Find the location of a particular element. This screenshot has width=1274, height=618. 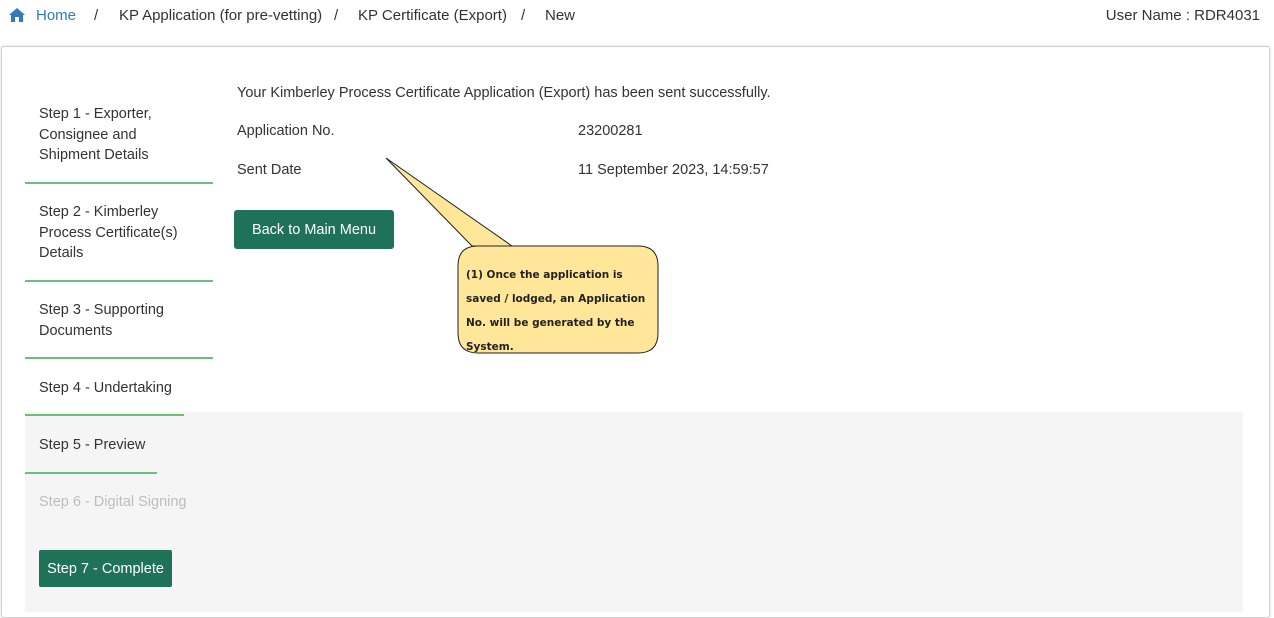

application-no-value: 23200281 is located at coordinates (610, 131).